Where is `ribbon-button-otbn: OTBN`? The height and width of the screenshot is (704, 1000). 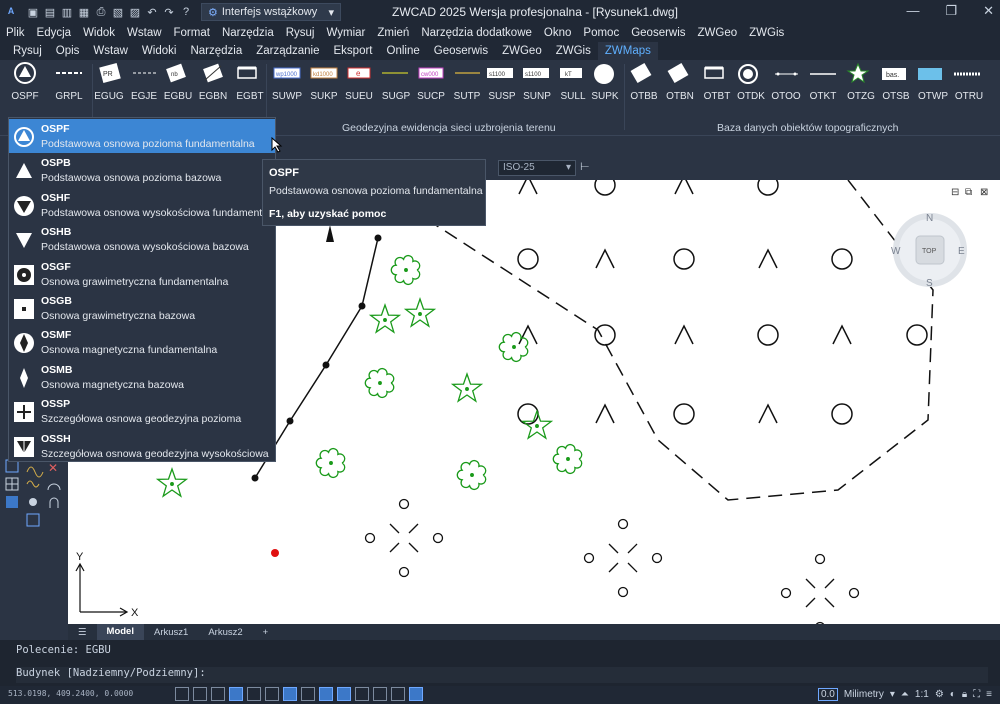 ribbon-button-otbn: OTBN is located at coordinates (680, 86).